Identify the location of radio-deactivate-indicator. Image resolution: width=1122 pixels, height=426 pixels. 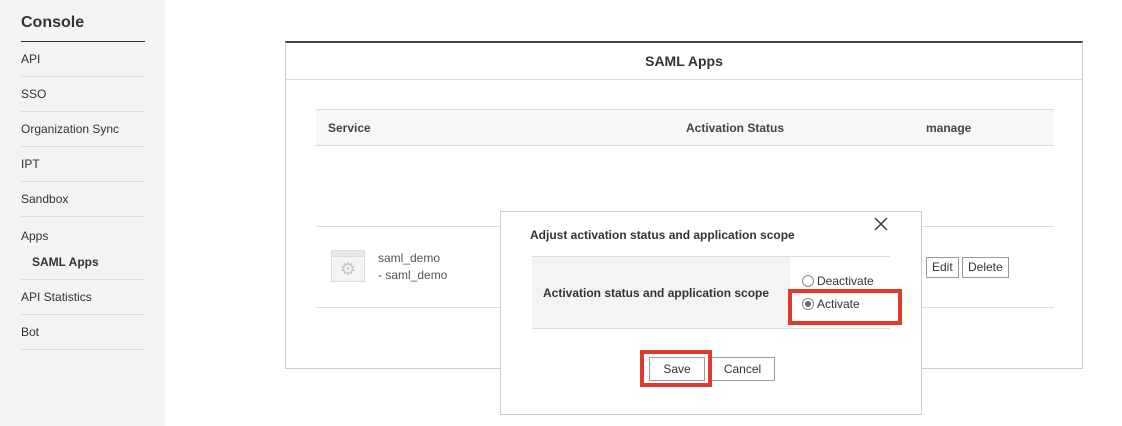
(808, 281).